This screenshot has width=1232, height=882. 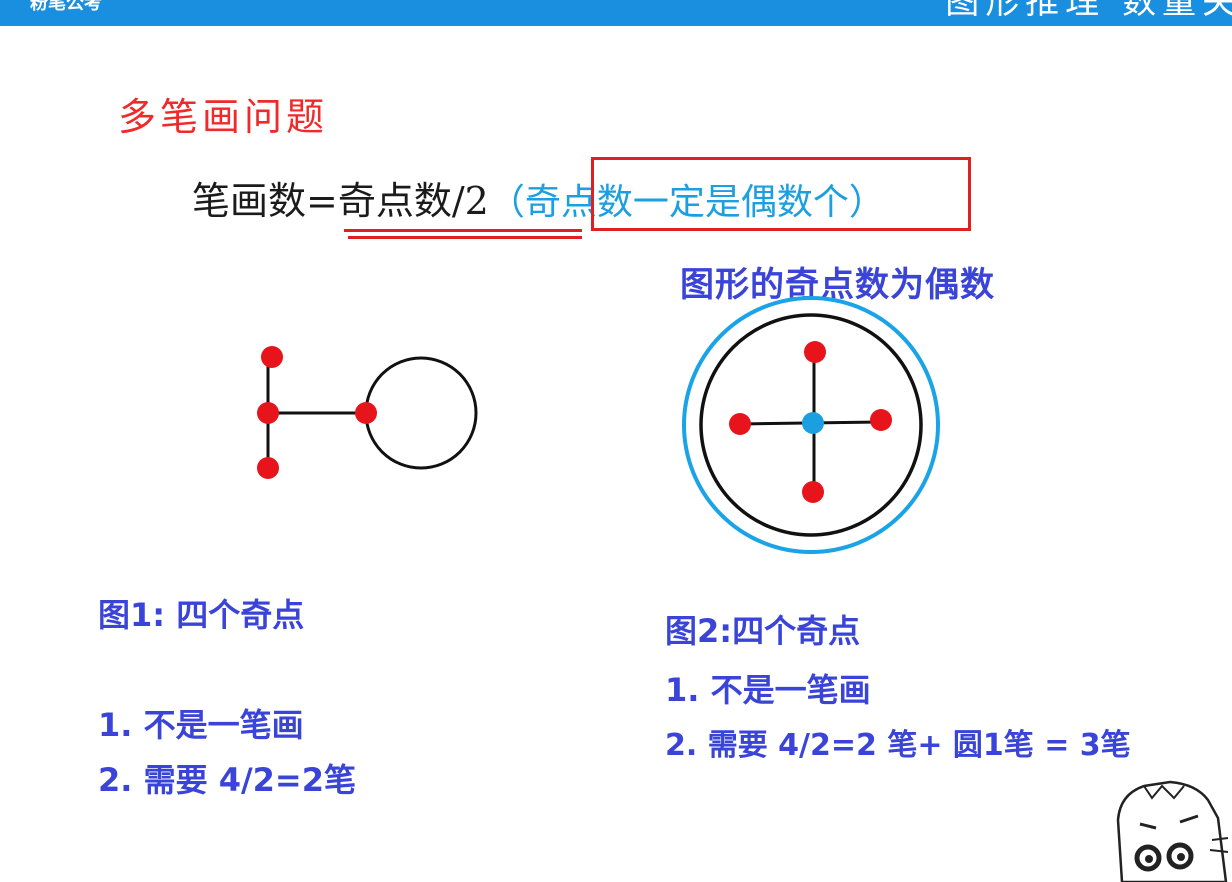 I want to click on figure1-point-2: 2. 需要 4/2=2笔, so click(x=227, y=780).